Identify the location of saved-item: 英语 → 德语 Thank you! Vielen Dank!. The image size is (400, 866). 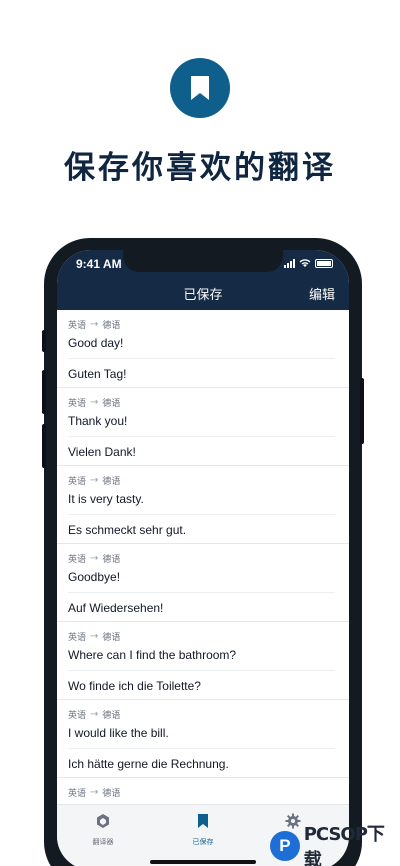
(203, 427).